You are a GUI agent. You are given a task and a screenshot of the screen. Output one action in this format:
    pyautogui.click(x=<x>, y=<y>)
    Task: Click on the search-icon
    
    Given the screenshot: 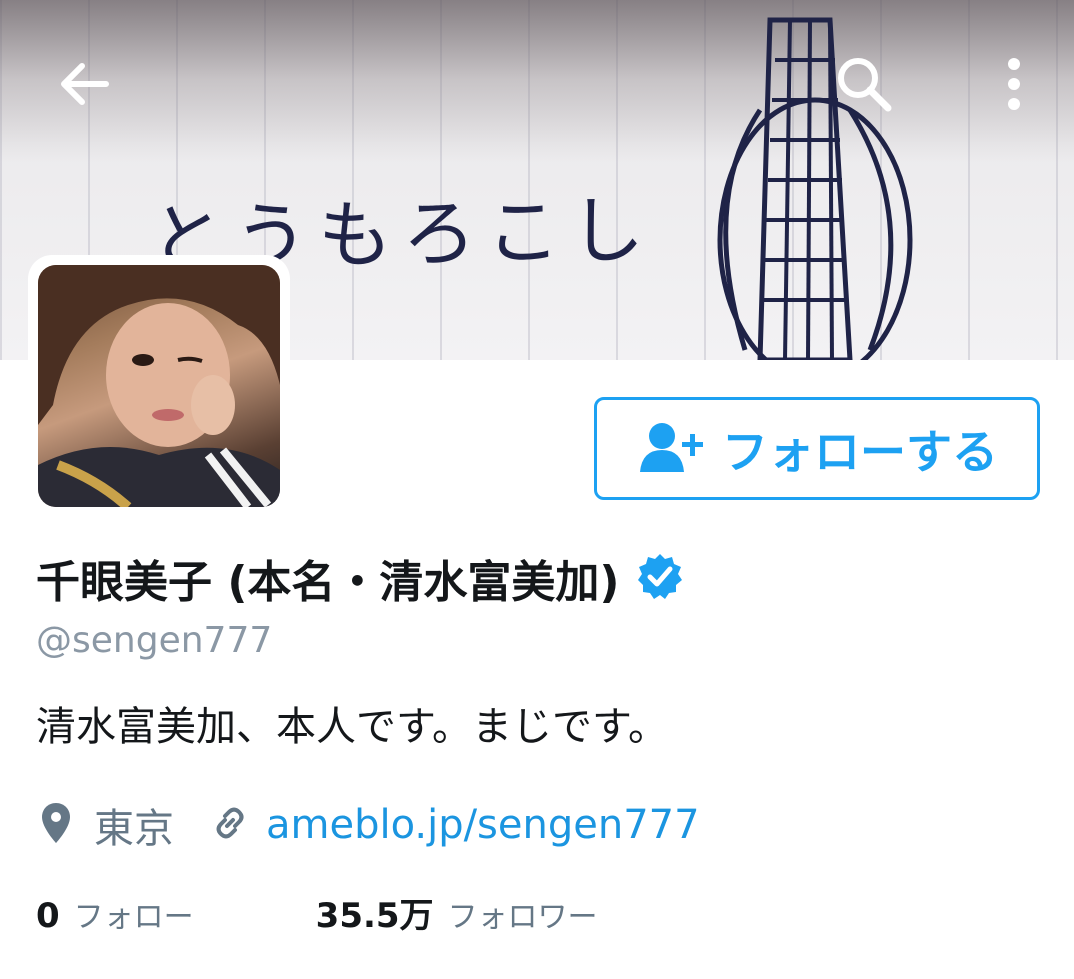 What is the action you would take?
    pyautogui.click(x=864, y=84)
    